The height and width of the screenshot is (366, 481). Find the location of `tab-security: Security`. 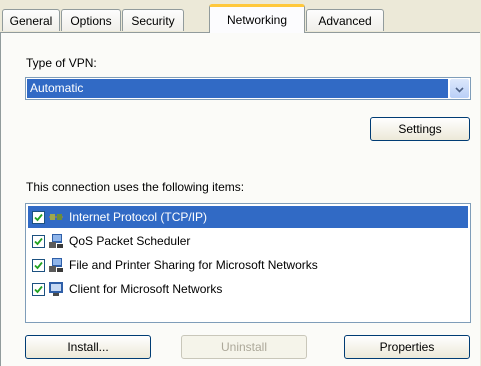

tab-security: Security is located at coordinates (153, 20).